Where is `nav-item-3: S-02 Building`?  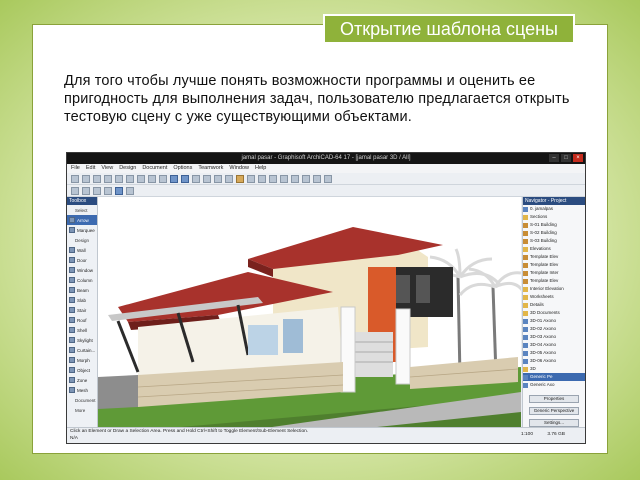 nav-item-3: S-02 Building is located at coordinates (554, 233).